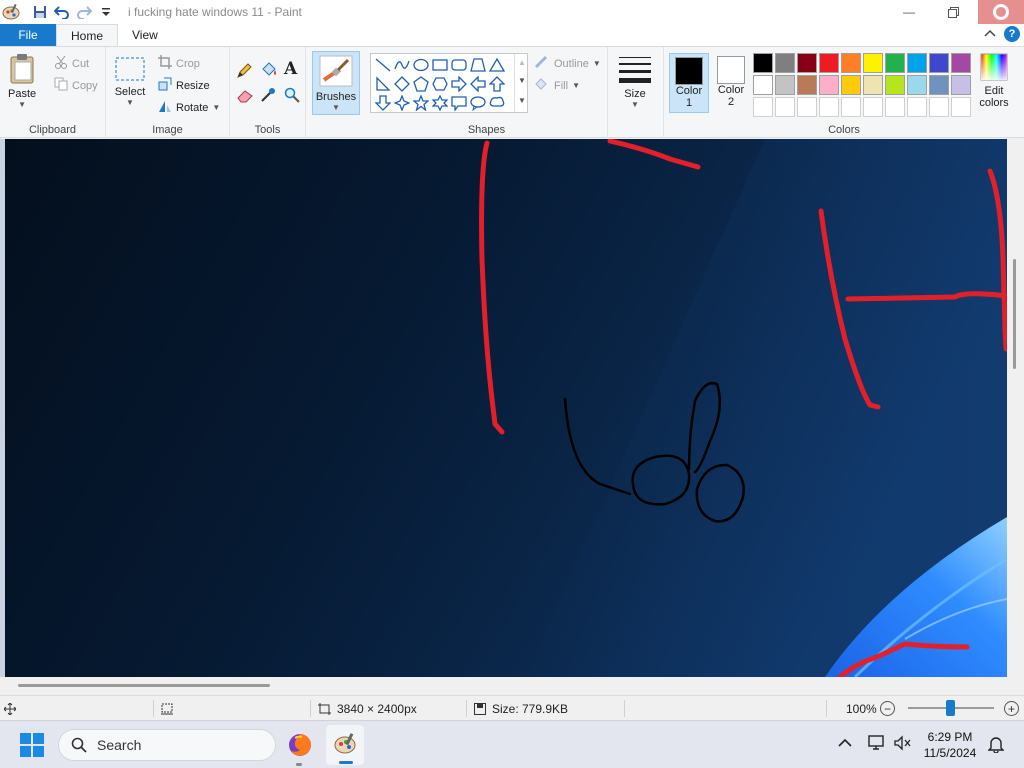  What do you see at coordinates (458, 83) in the screenshot?
I see `right-arrow-shape-icon` at bounding box center [458, 83].